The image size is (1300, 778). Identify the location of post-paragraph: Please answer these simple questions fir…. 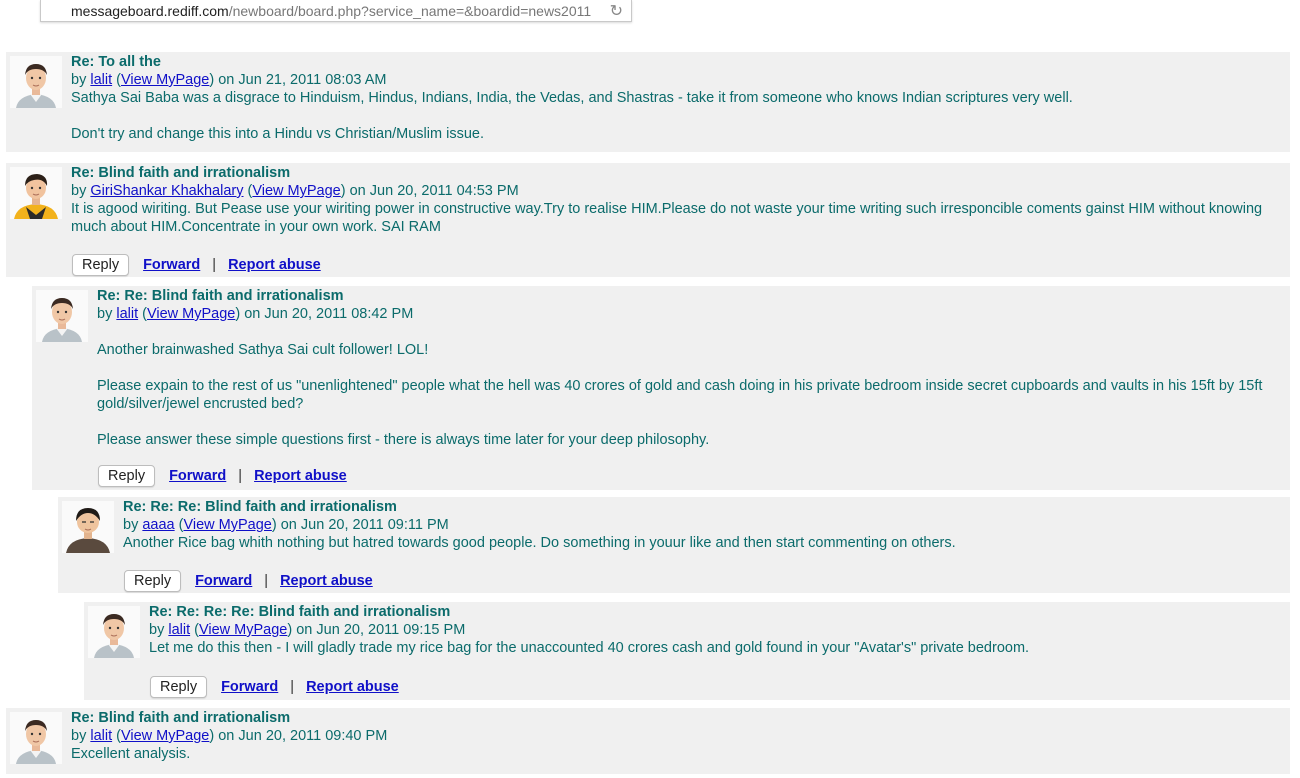
(403, 440).